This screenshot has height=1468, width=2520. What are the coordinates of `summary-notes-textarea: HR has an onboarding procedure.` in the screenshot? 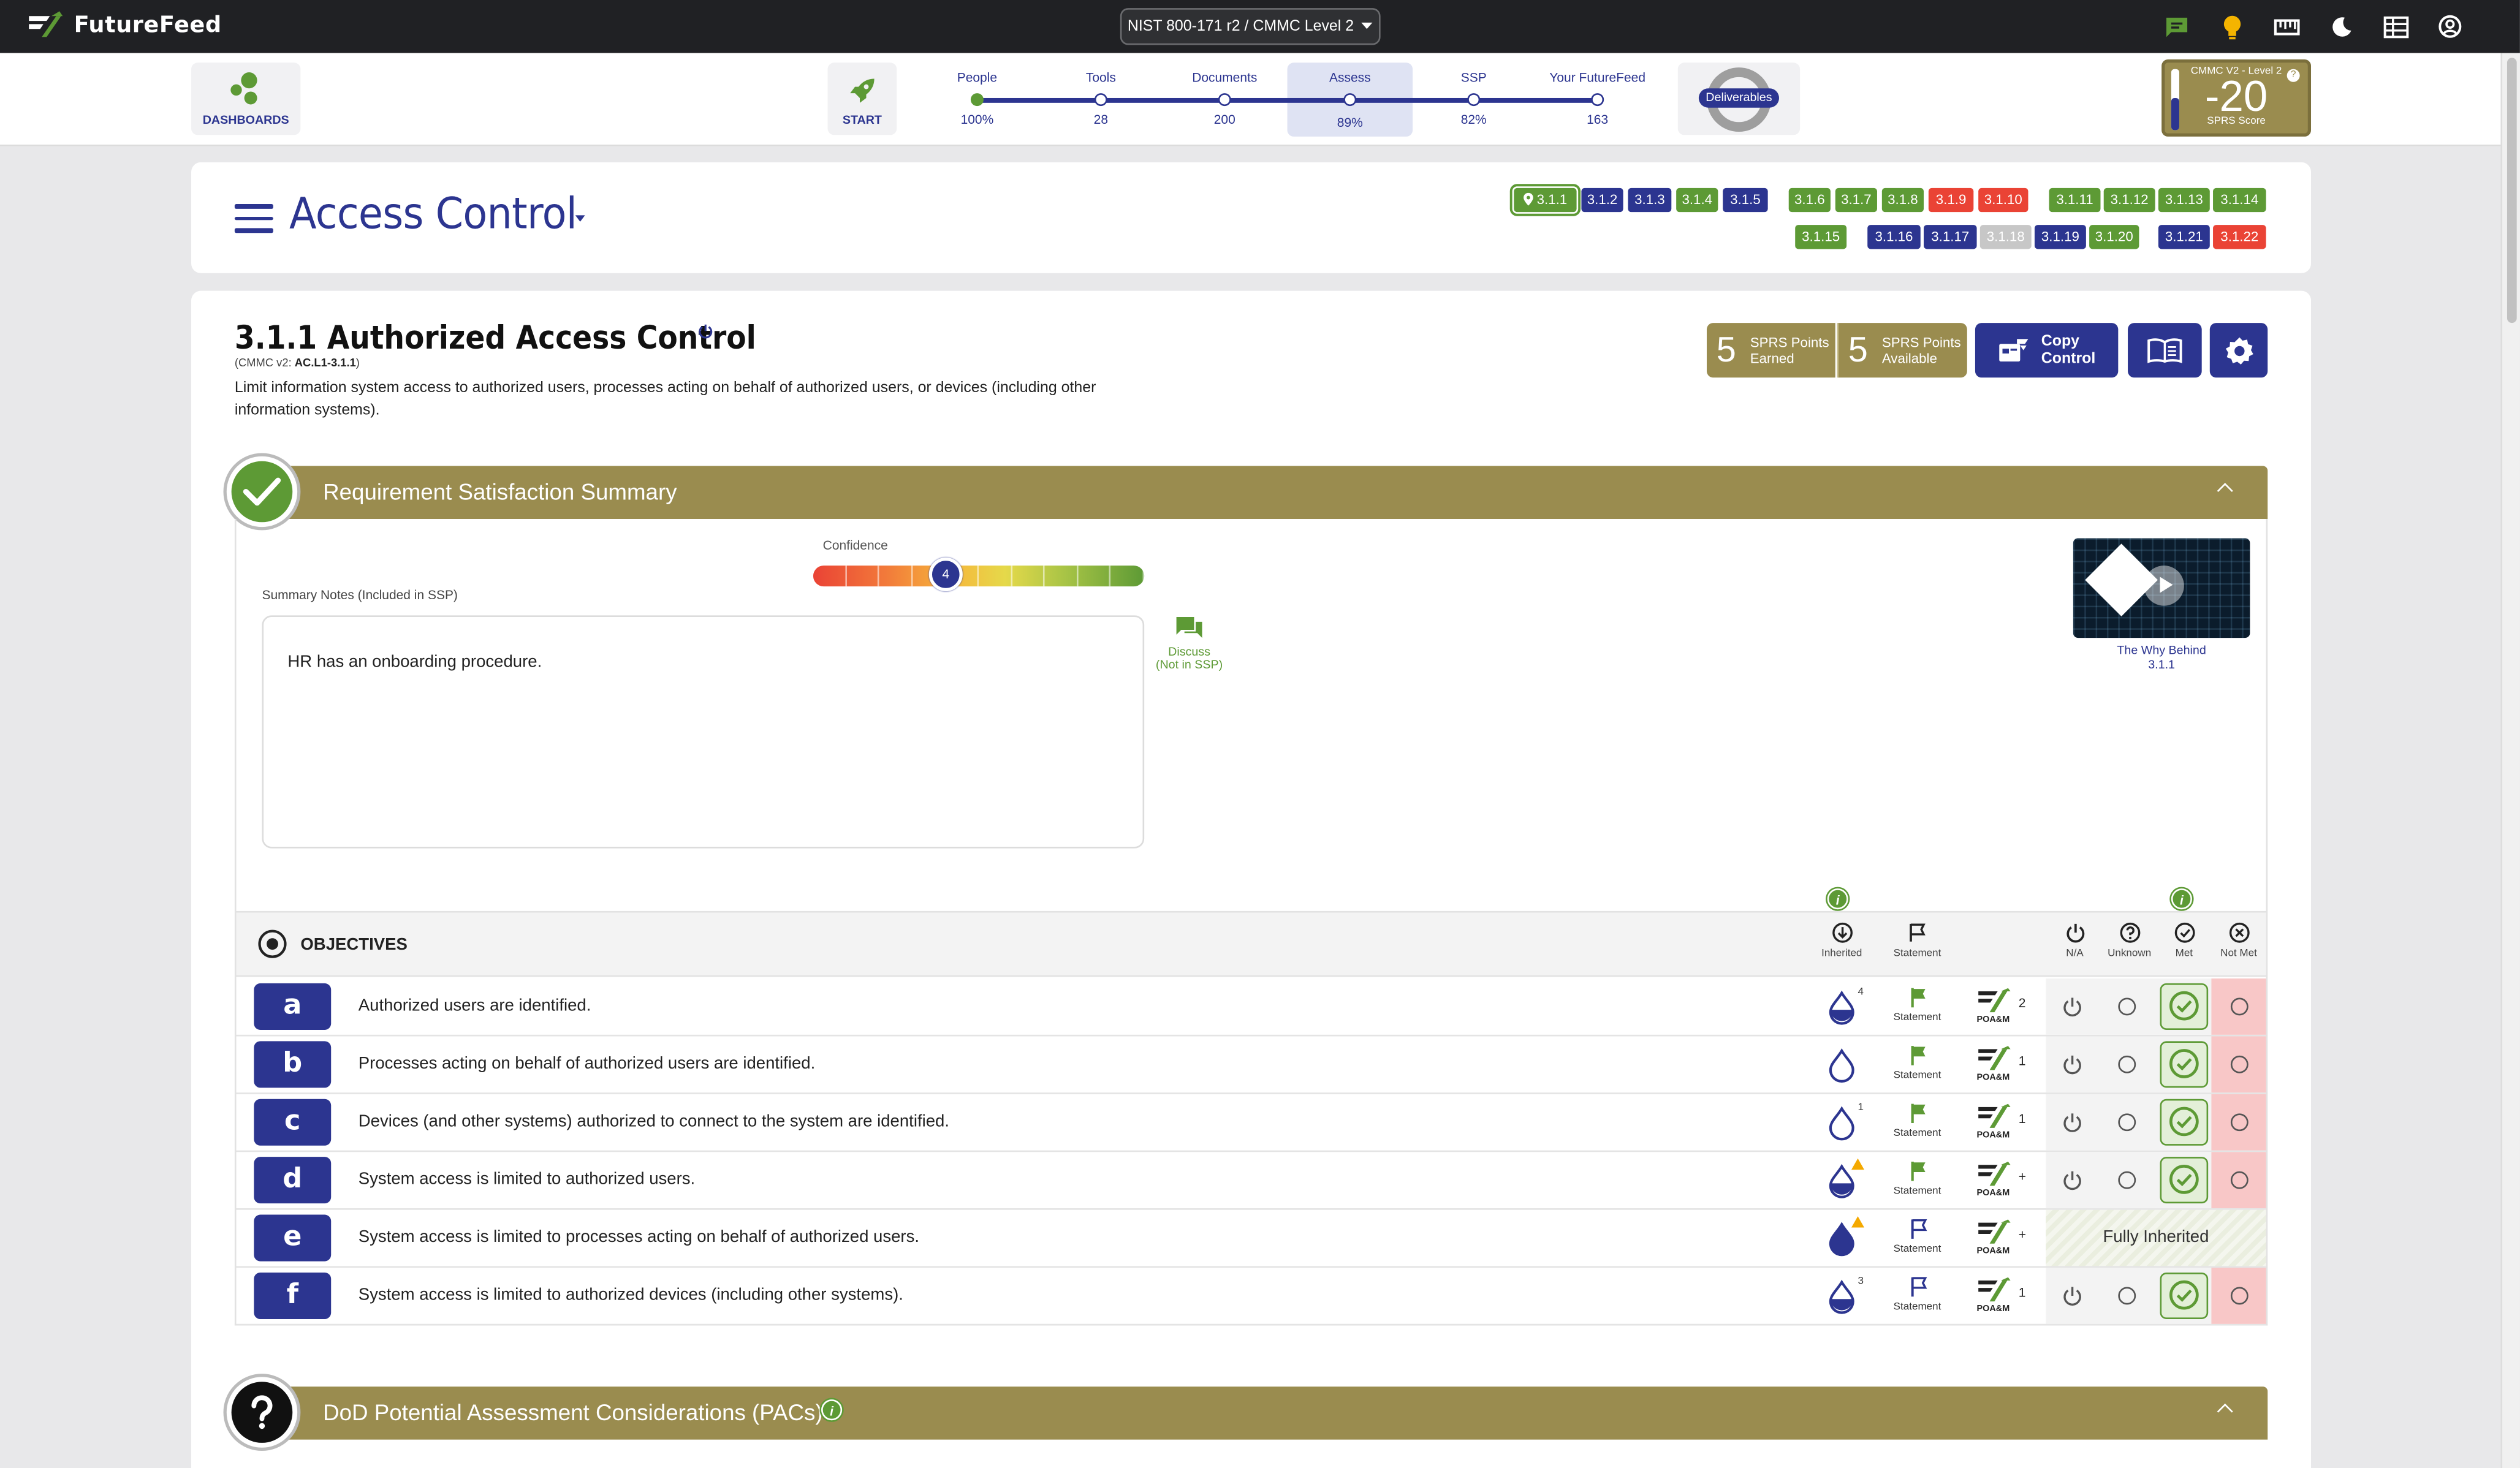 It's located at (704, 732).